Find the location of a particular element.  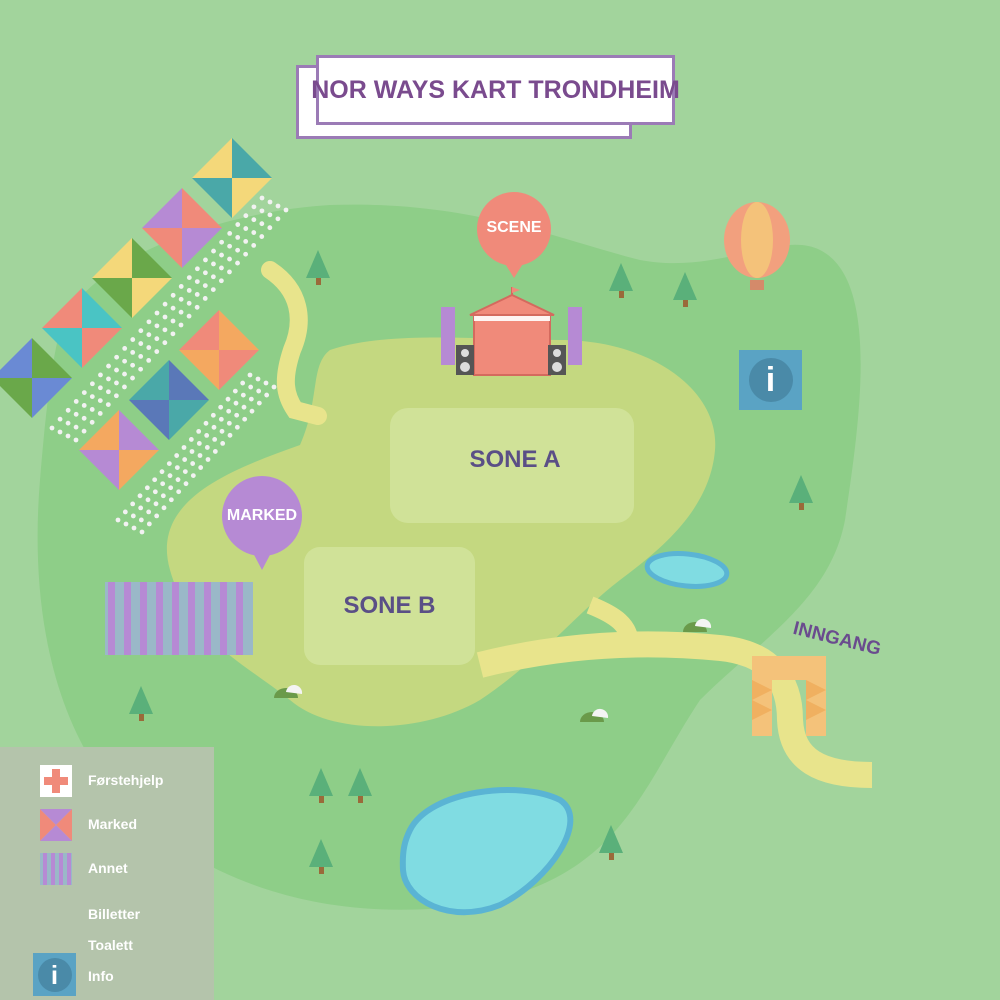

legend-label: Billetter is located at coordinates (114, 914).